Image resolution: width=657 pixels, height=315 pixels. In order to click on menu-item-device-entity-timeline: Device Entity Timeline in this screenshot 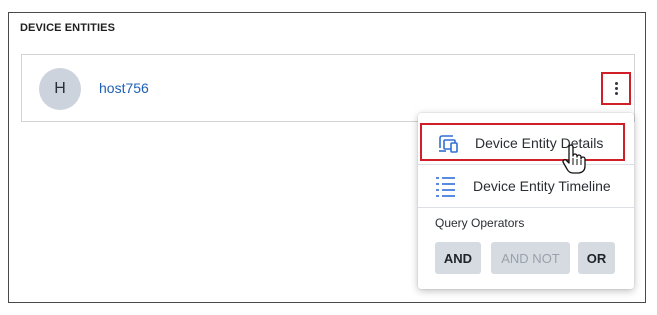, I will do `click(526, 186)`.